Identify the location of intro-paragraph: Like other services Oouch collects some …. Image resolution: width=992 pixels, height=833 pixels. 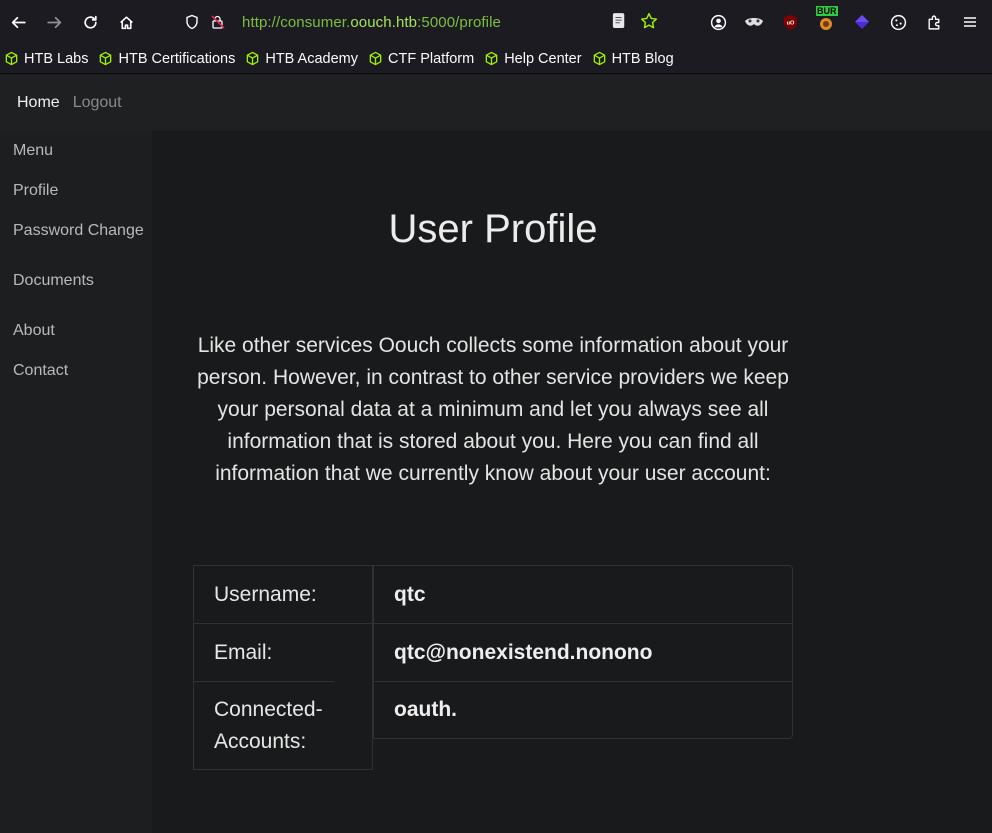
(493, 409).